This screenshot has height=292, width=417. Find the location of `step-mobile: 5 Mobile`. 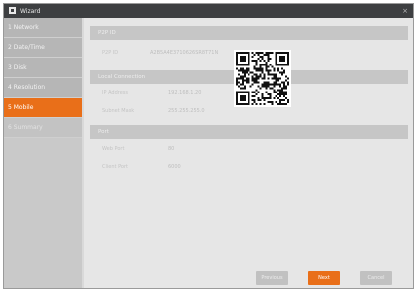

step-mobile: 5 Mobile is located at coordinates (43, 108).